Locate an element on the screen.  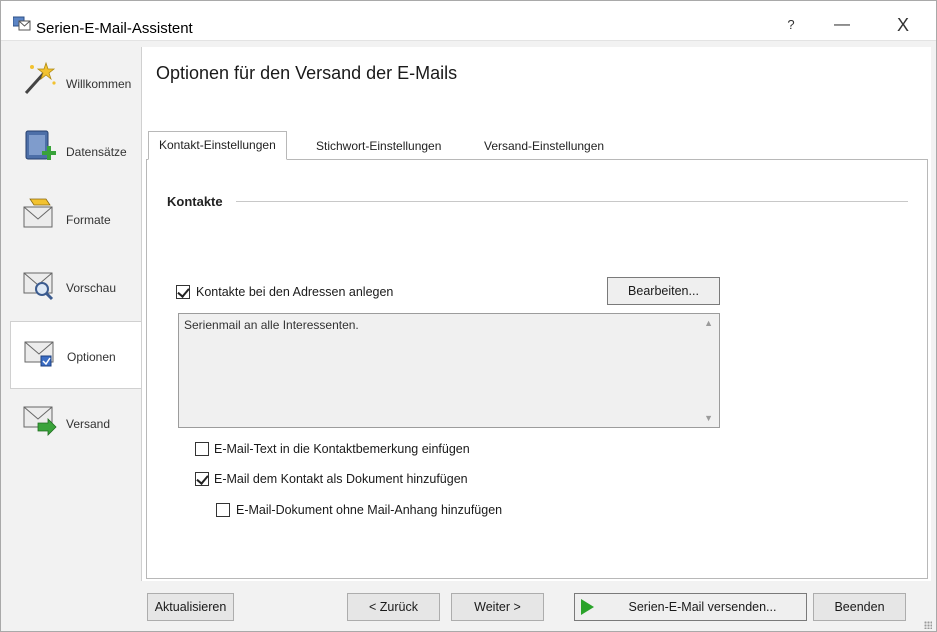
sidebar-item-optionen: Optionen is located at coordinates (75, 355).